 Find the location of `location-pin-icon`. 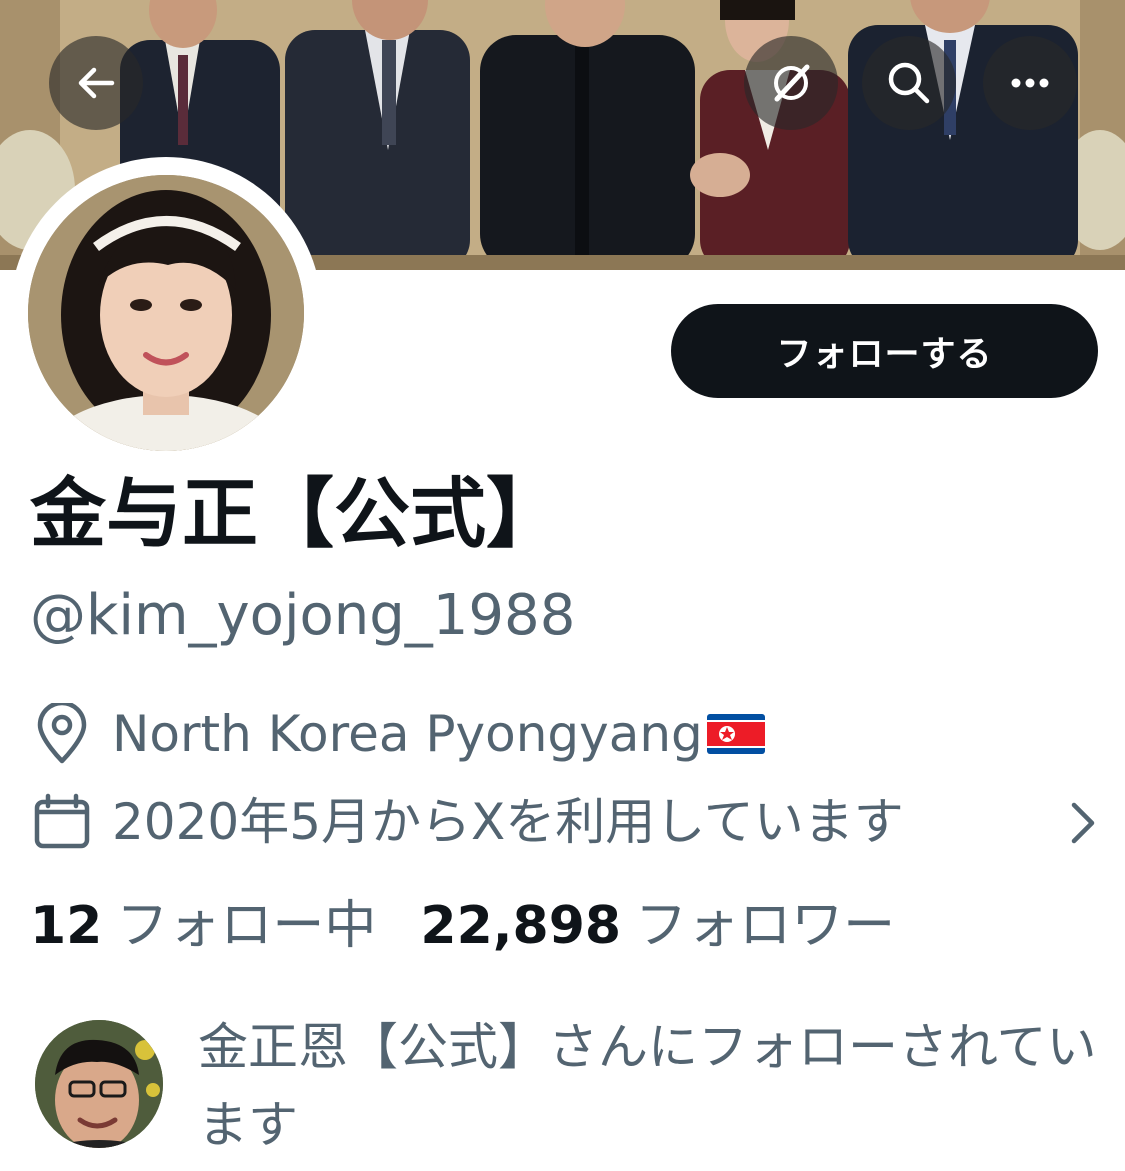

location-pin-icon is located at coordinates (62, 733).